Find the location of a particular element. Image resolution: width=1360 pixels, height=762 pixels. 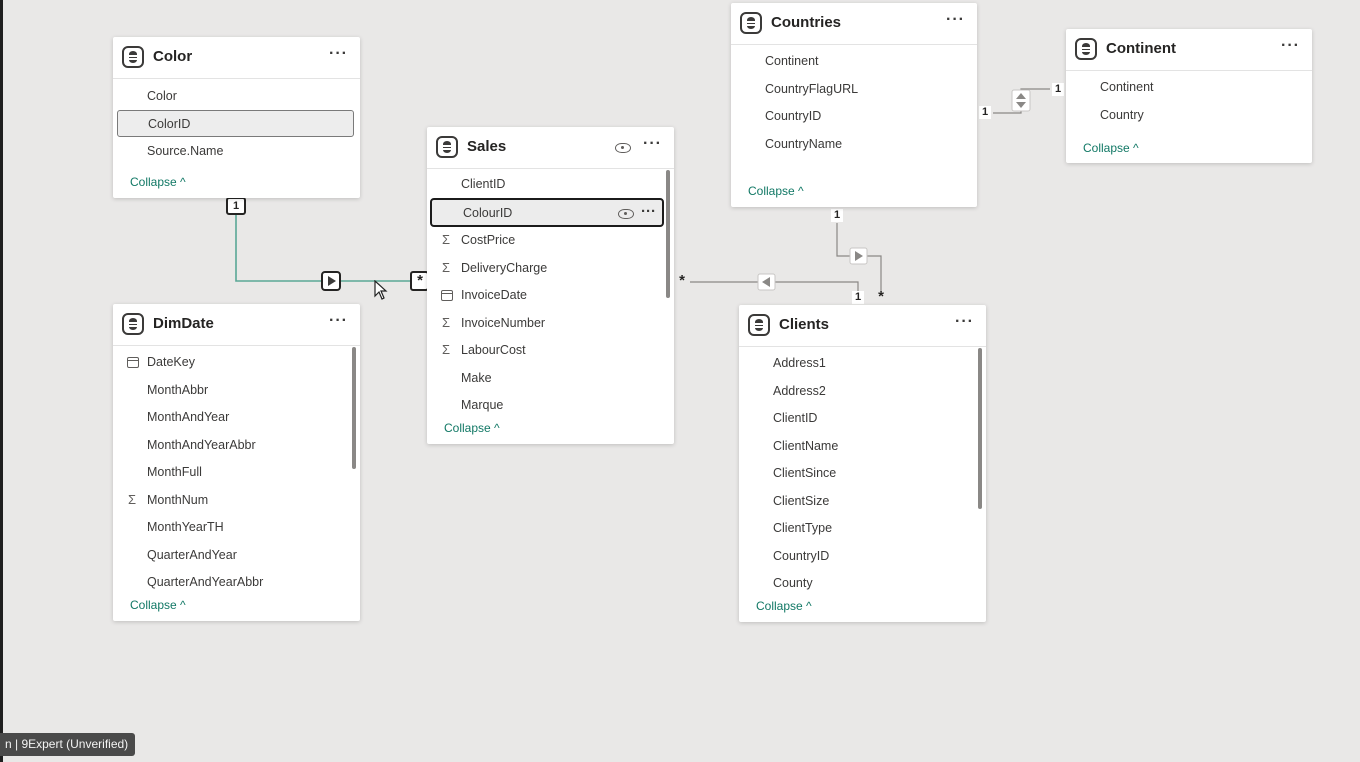

field-row: Make is located at coordinates (550, 378).